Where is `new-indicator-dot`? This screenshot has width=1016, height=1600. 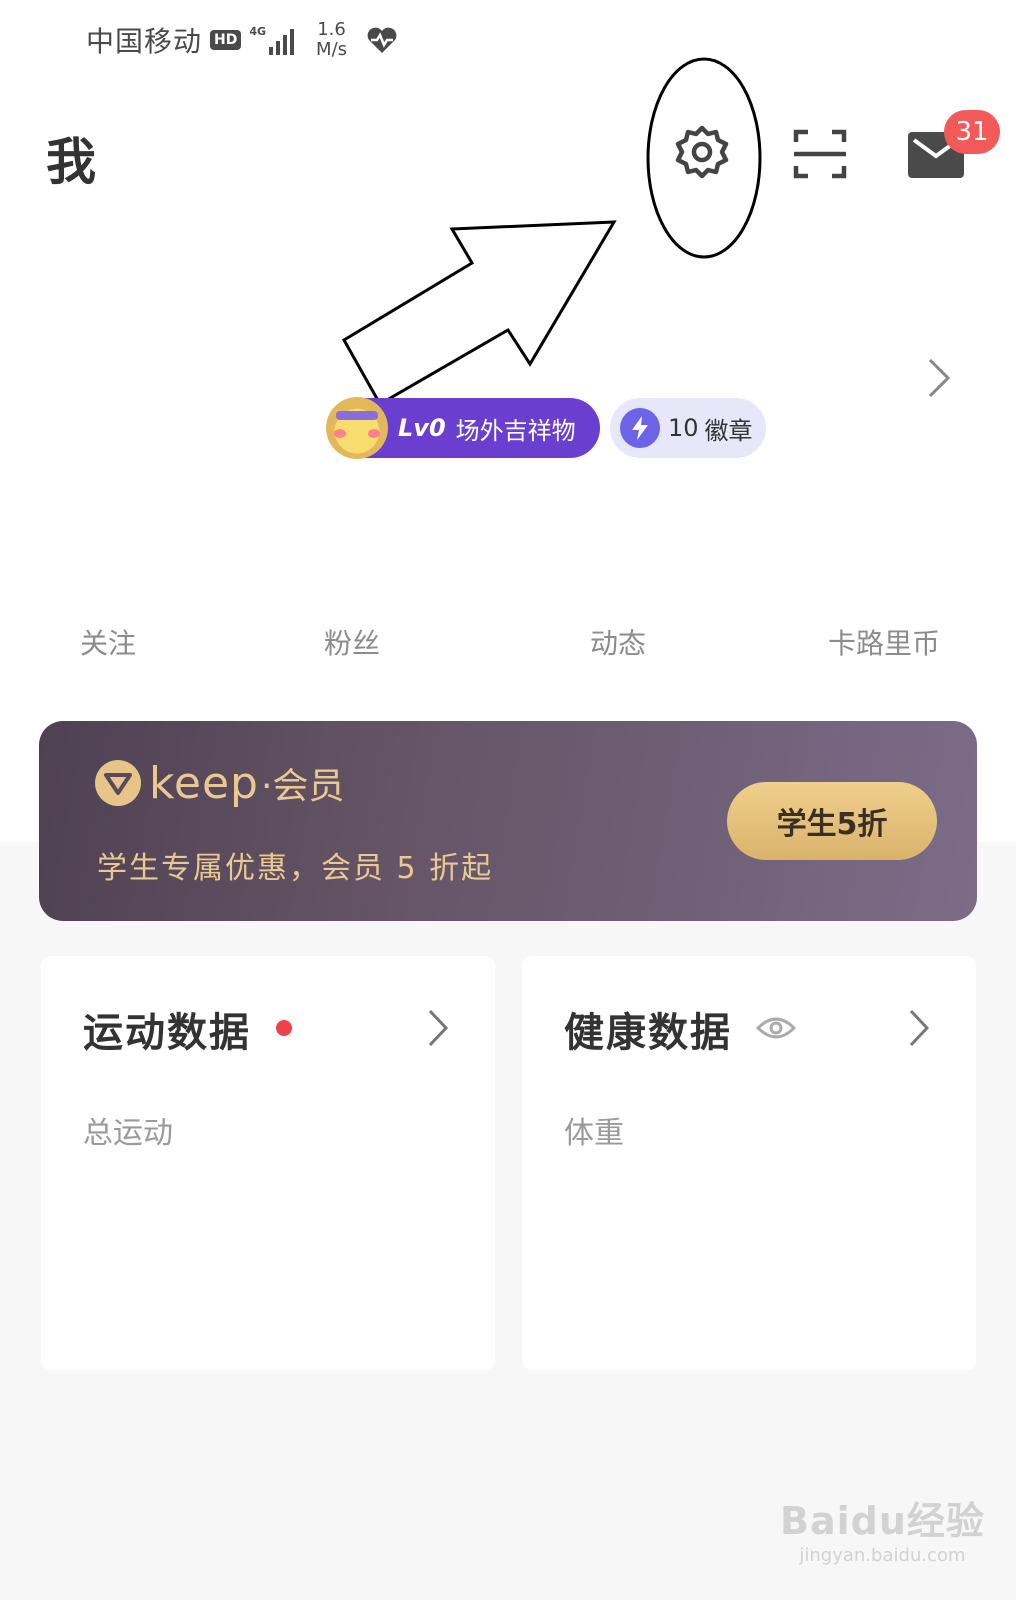
new-indicator-dot is located at coordinates (284, 1028).